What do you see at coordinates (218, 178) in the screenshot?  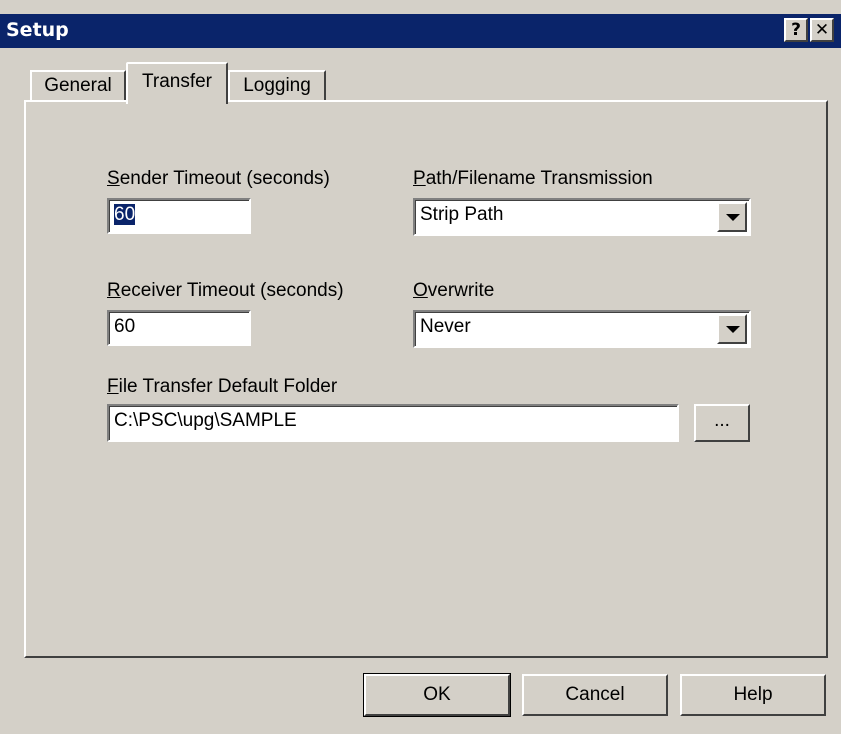 I see `sender-timeout-label: Sender Timeout (seconds)` at bounding box center [218, 178].